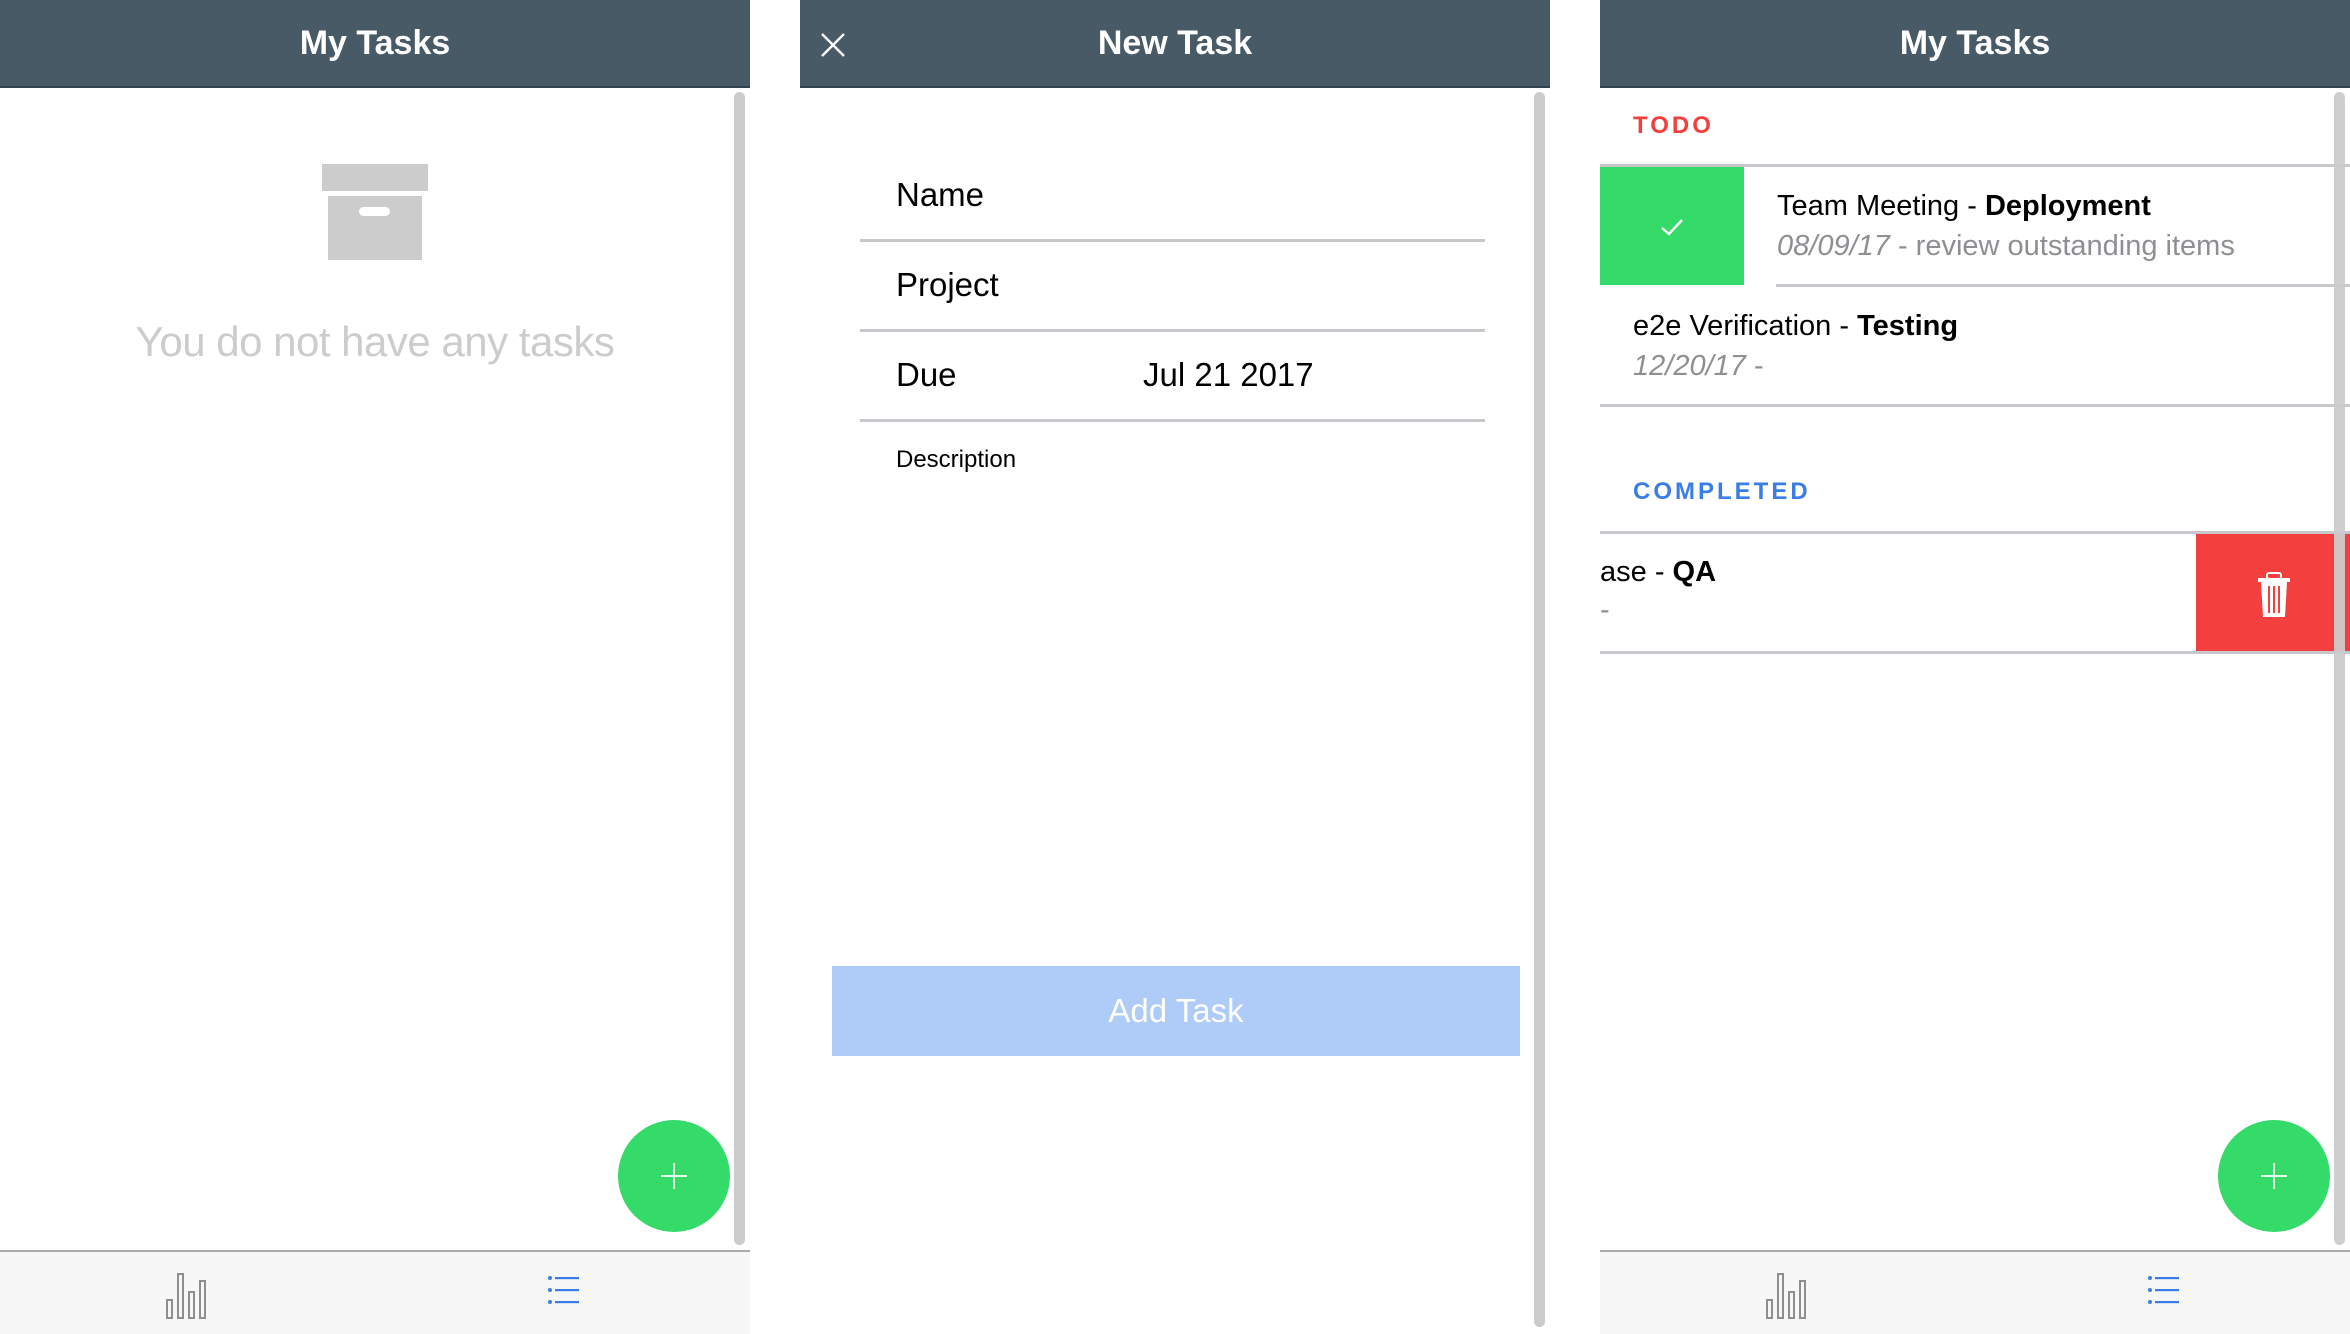  I want to click on page-title: New Task, so click(1175, 43).